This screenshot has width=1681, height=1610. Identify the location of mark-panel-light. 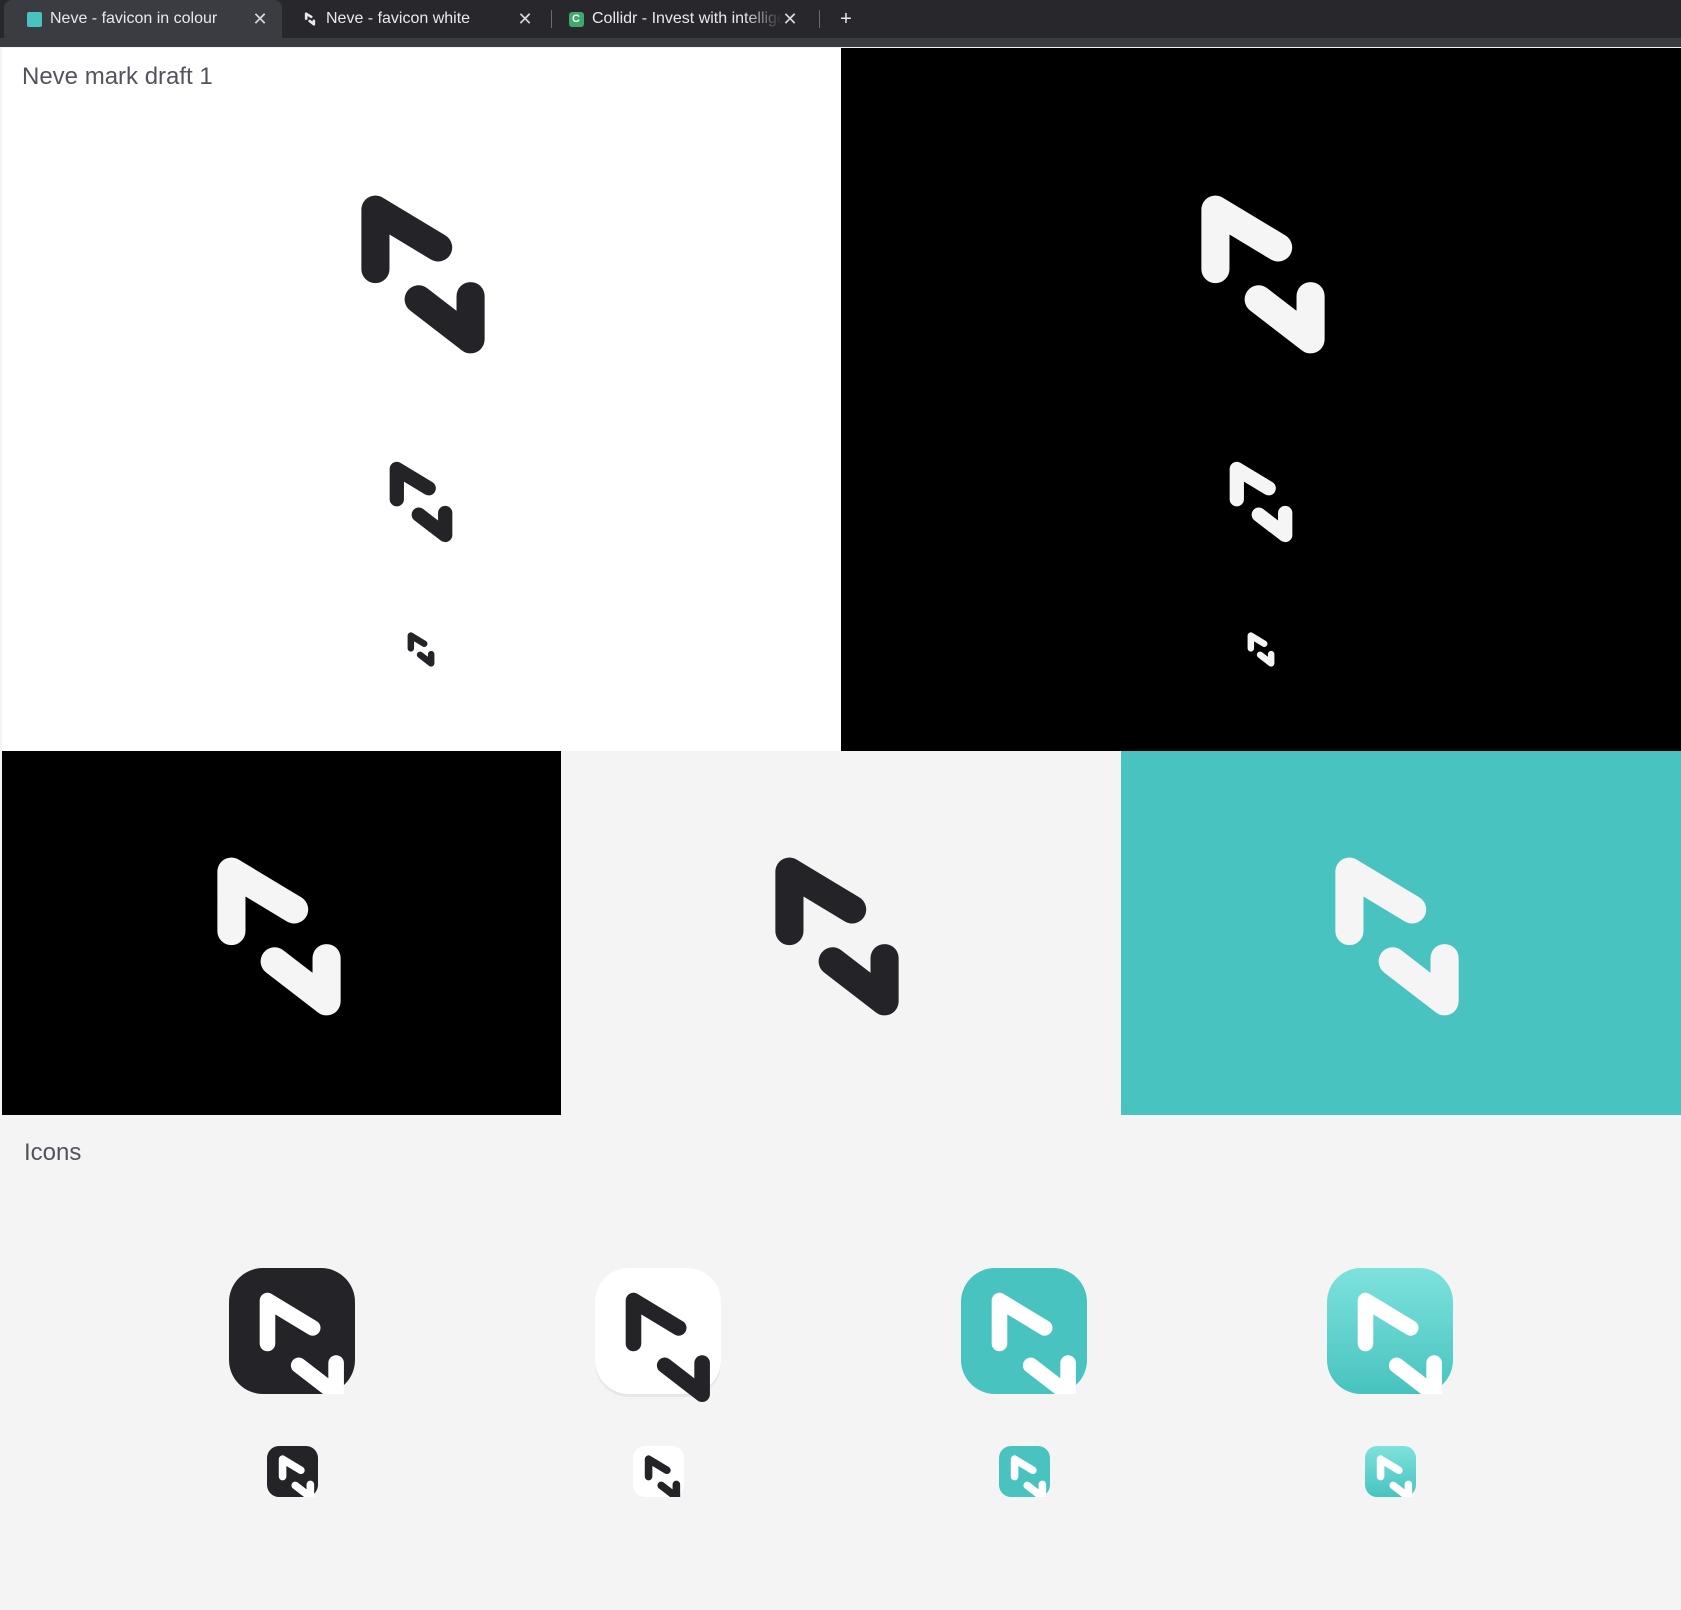
(841, 933).